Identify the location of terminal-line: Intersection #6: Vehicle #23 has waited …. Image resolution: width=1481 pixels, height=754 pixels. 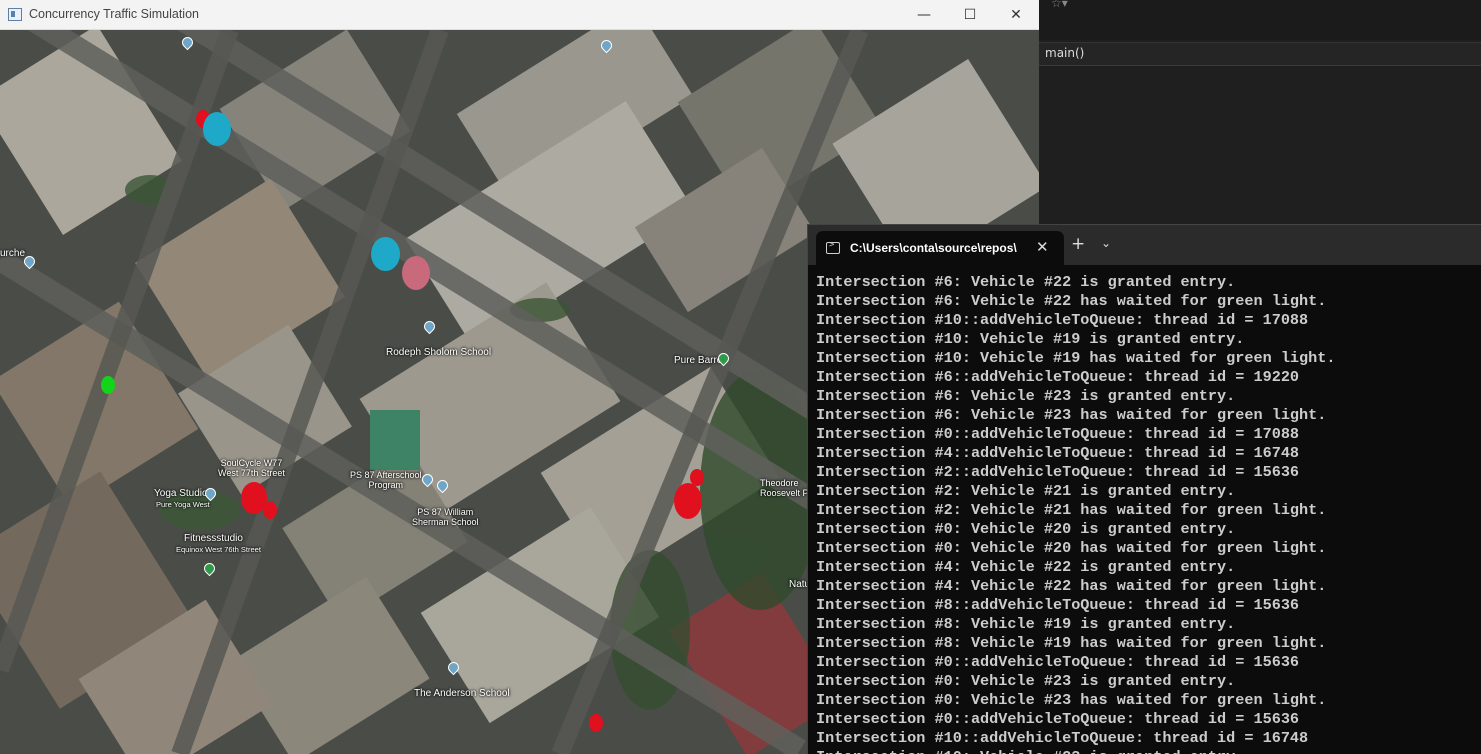
(1071, 415).